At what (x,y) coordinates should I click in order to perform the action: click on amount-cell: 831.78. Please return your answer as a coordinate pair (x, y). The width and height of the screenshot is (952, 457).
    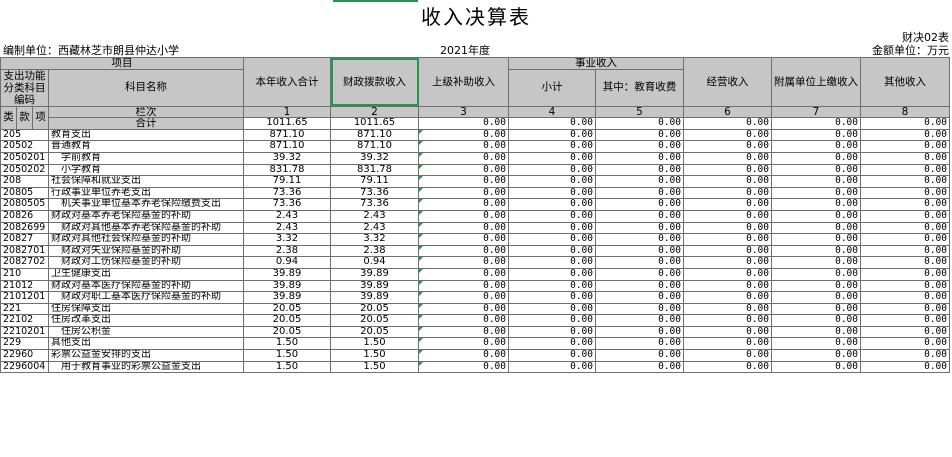
    Looking at the image, I should click on (287, 170).